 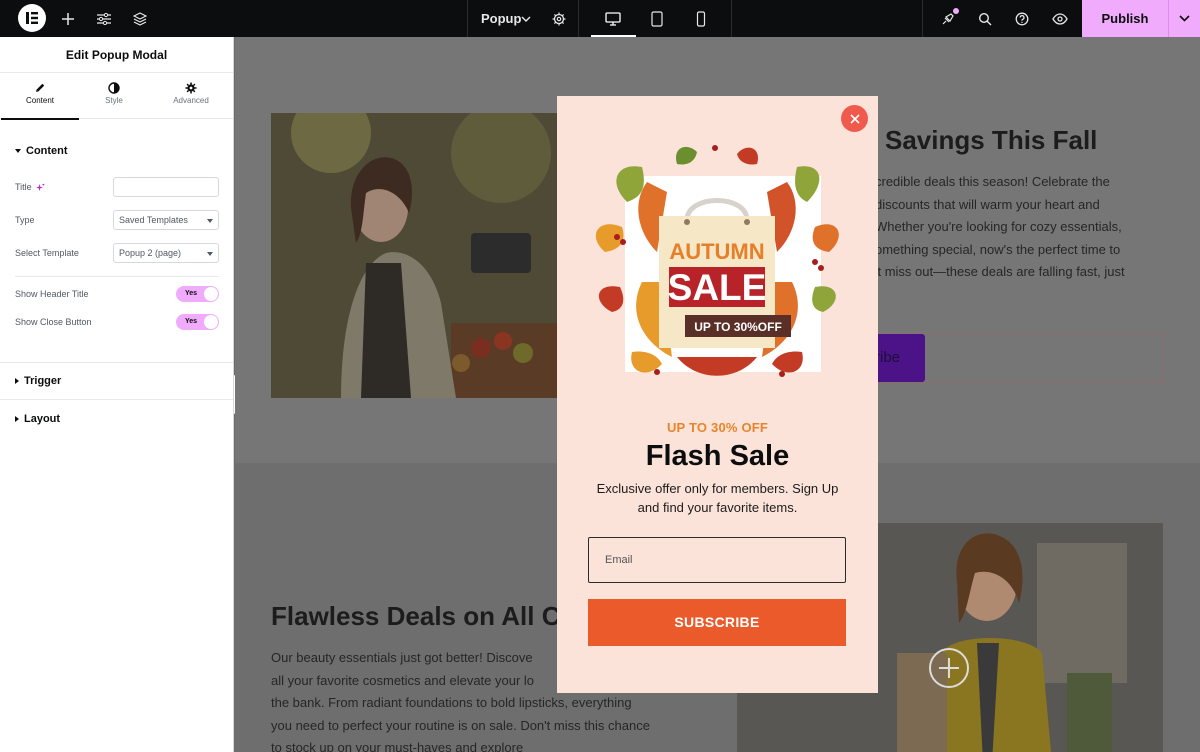 I want to click on show-header-label: Show Header Title, so click(x=52, y=294).